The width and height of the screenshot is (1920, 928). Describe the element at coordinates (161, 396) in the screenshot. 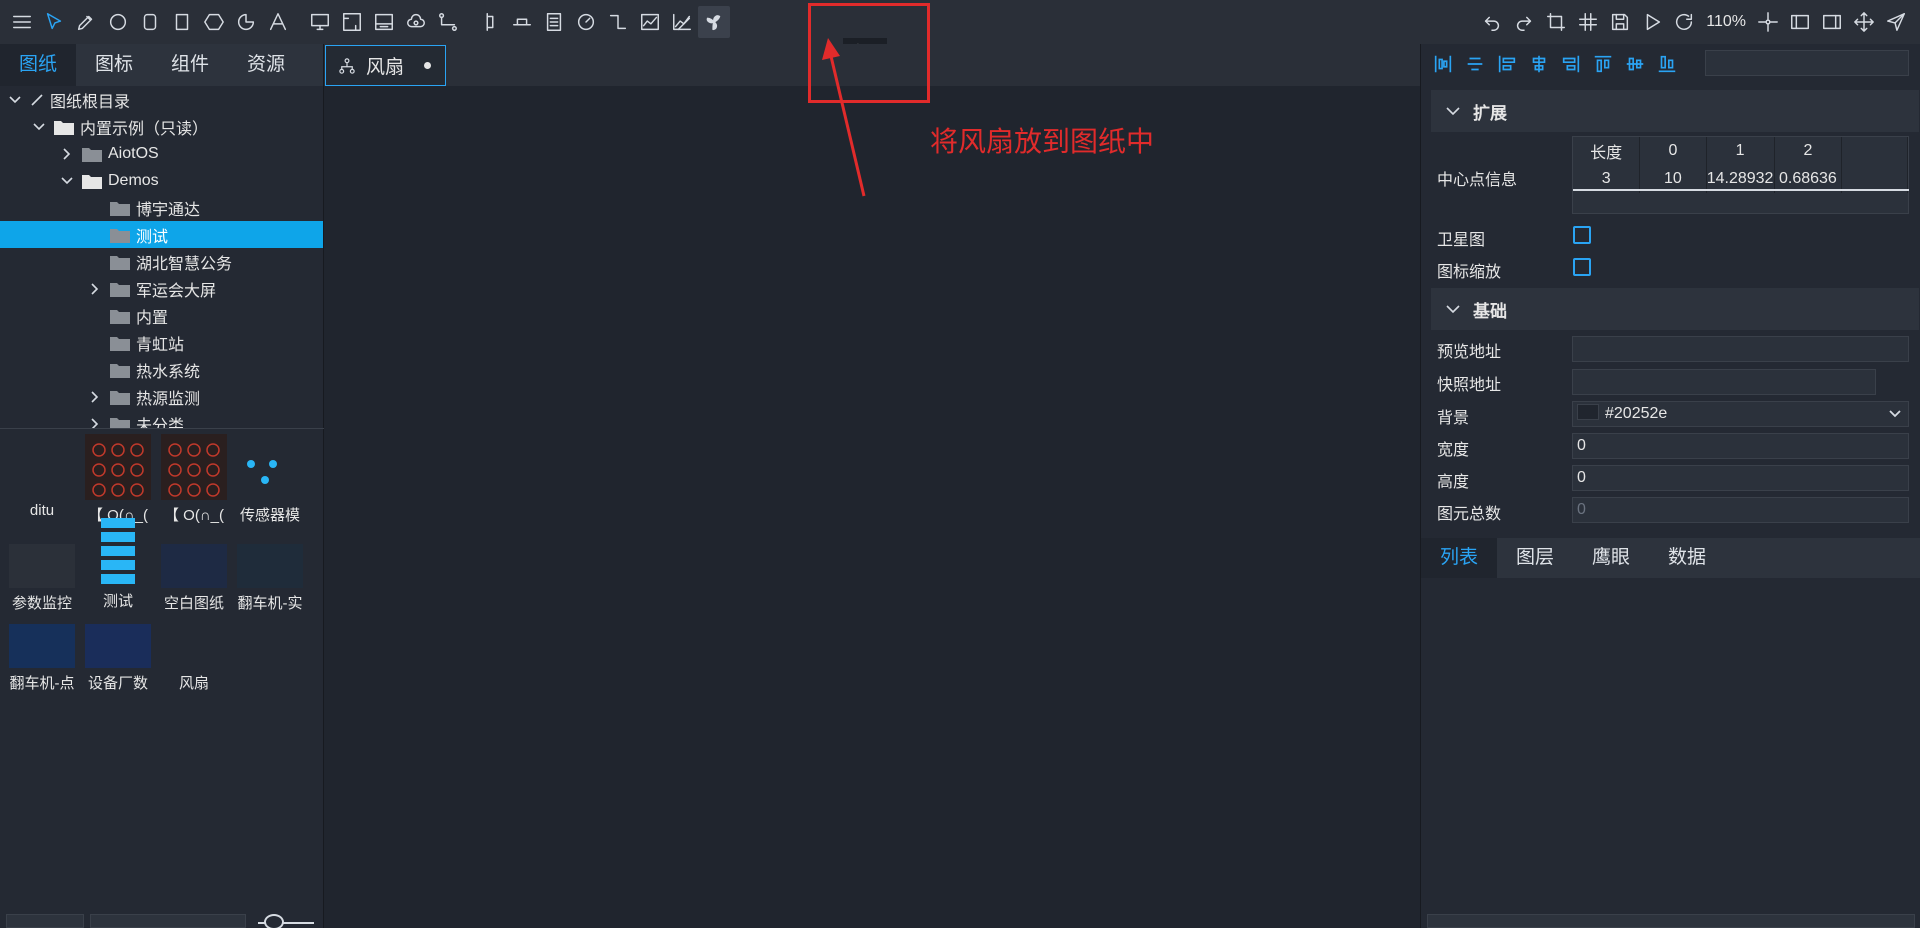

I see `tree-item-heatsource: 热源监测` at that location.